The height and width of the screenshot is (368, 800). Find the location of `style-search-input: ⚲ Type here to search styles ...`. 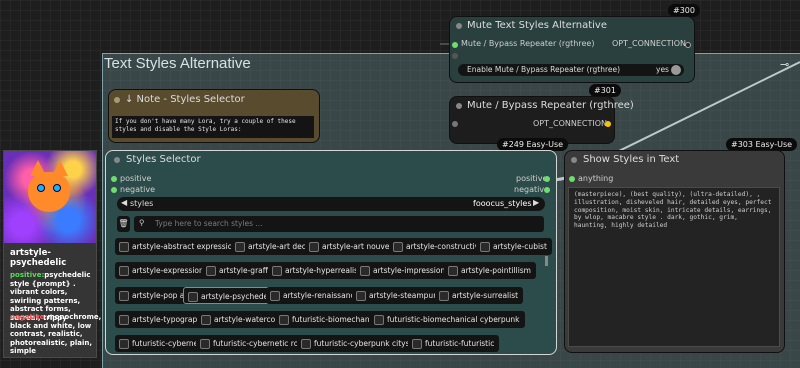

style-search-input: ⚲ Type here to search styles ... is located at coordinates (339, 224).